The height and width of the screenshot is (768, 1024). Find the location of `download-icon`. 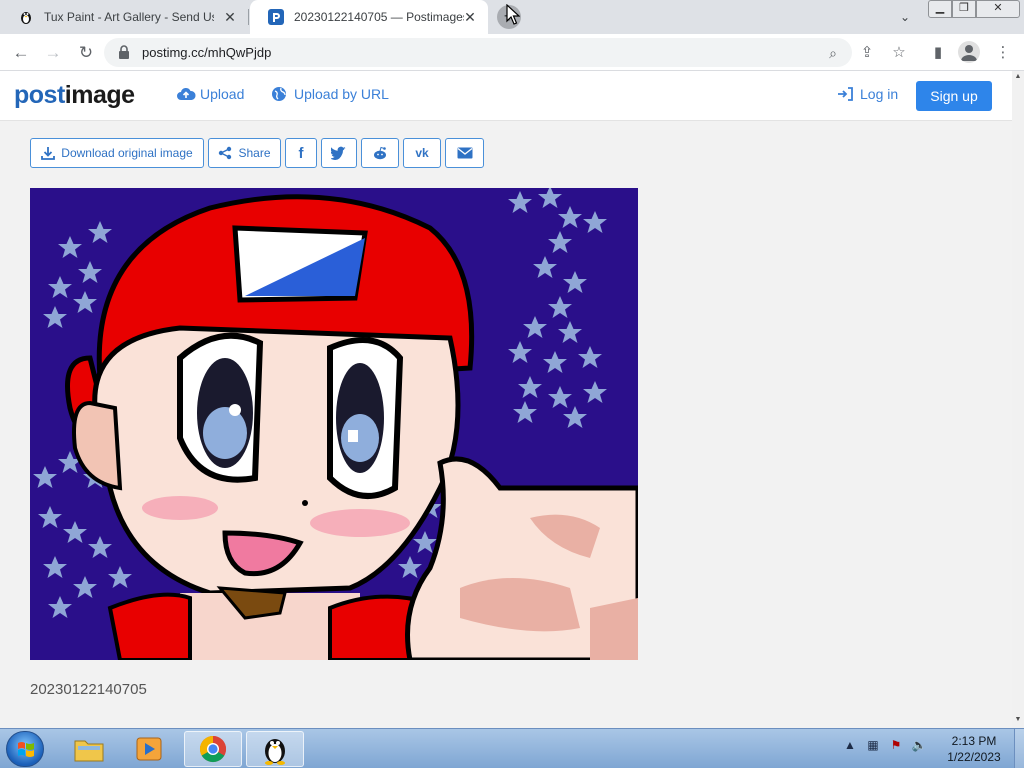

download-icon is located at coordinates (48, 153).